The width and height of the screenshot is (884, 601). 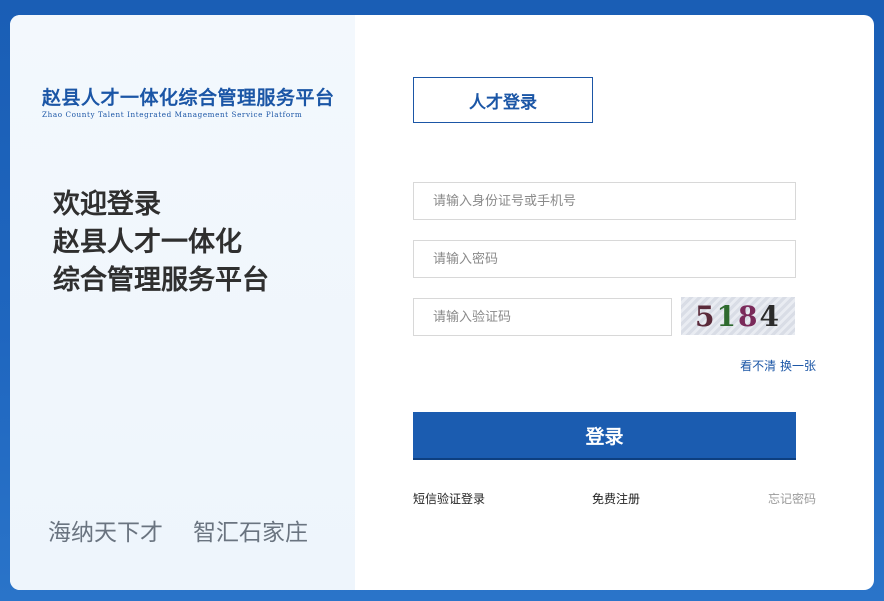 What do you see at coordinates (798, 366) in the screenshot?
I see `captcha-change-link: 换一张` at bounding box center [798, 366].